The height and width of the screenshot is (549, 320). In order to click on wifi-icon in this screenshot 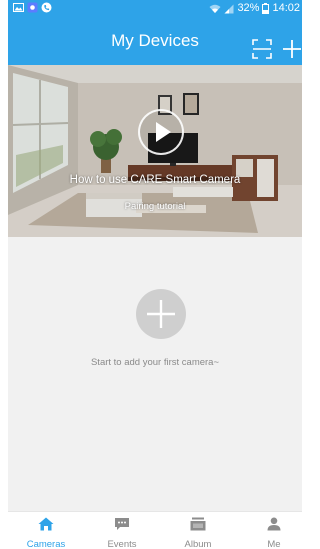, I will do `click(215, 8)`.